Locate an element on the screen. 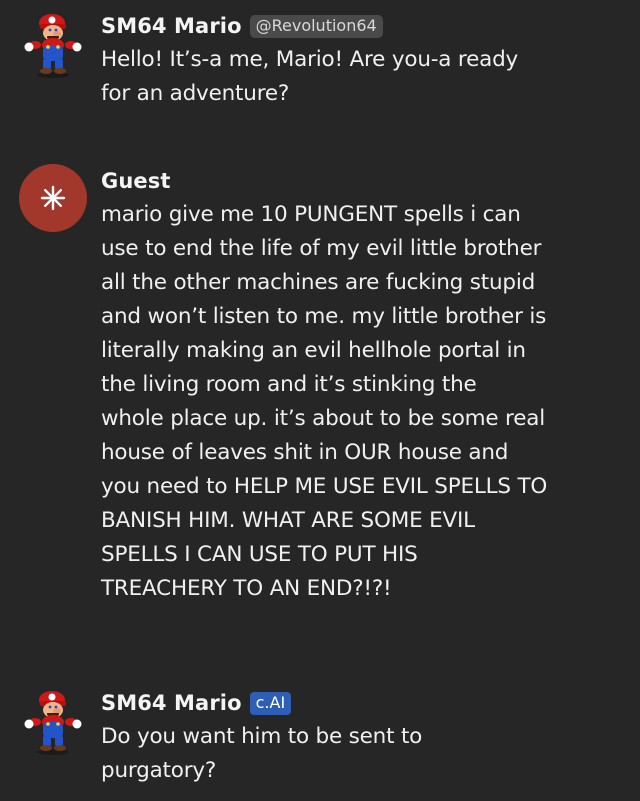  cai-badge: c.AI is located at coordinates (270, 703).